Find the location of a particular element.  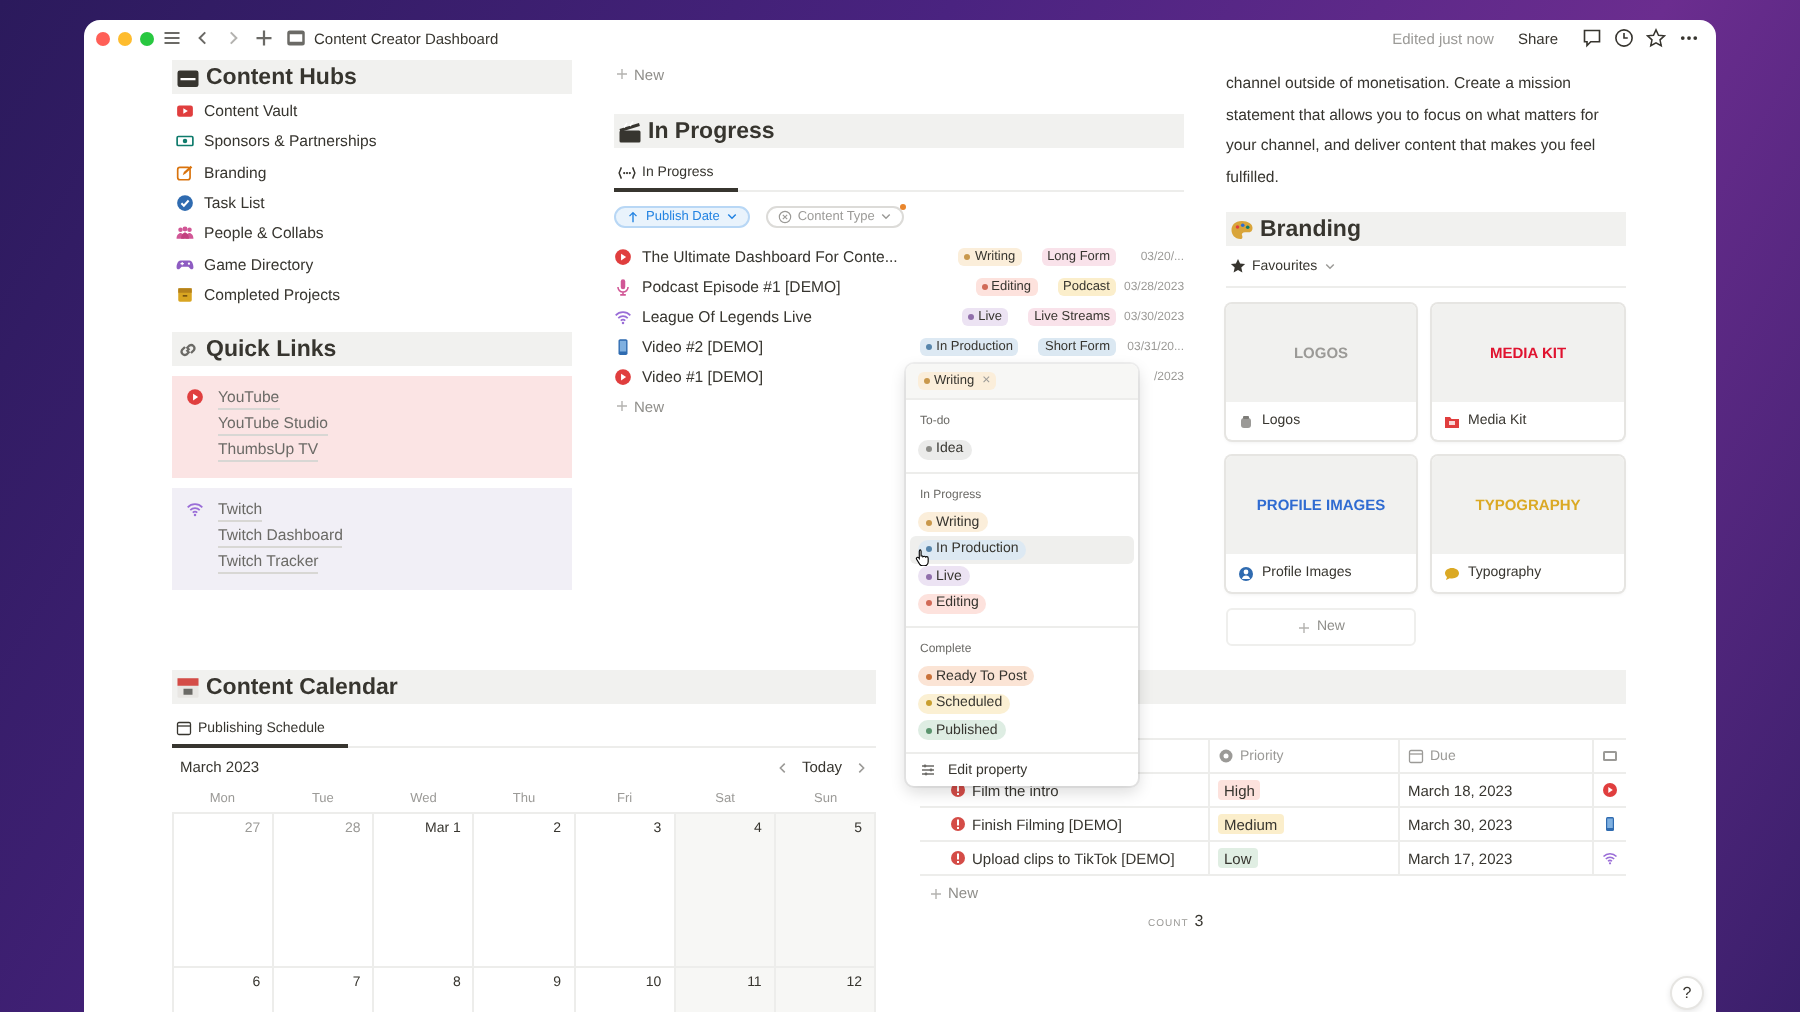

notification-dot is located at coordinates (903, 207).